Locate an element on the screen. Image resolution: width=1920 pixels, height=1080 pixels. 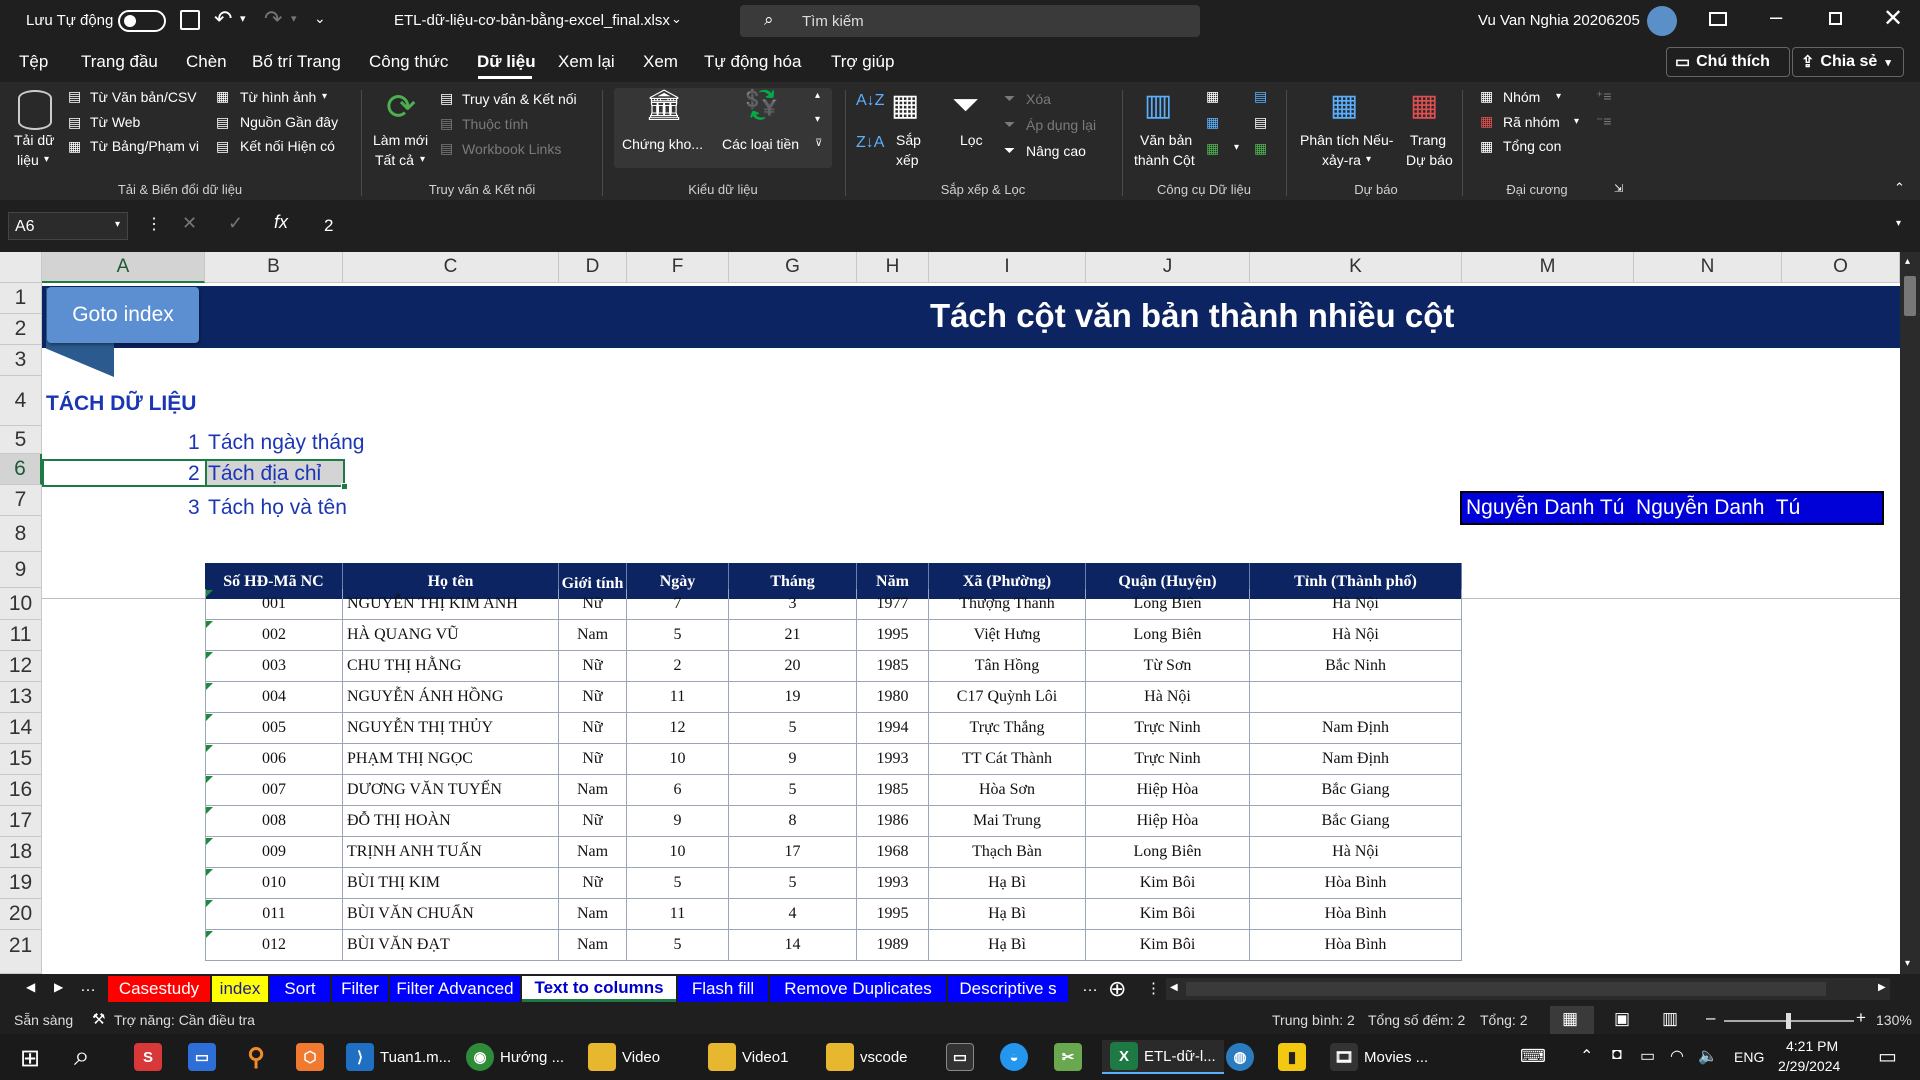
horizontal-scroll-thumb is located at coordinates (1506, 989).